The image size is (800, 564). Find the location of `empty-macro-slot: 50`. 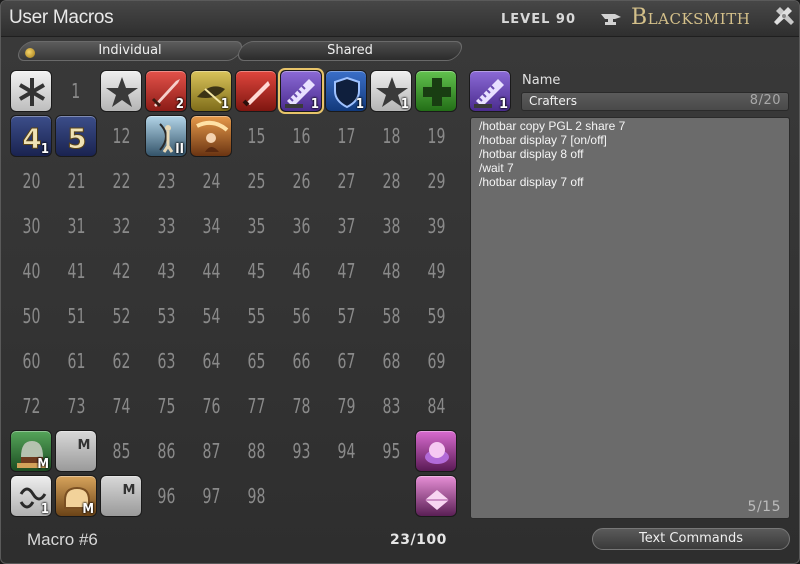

empty-macro-slot: 50 is located at coordinates (31, 316).